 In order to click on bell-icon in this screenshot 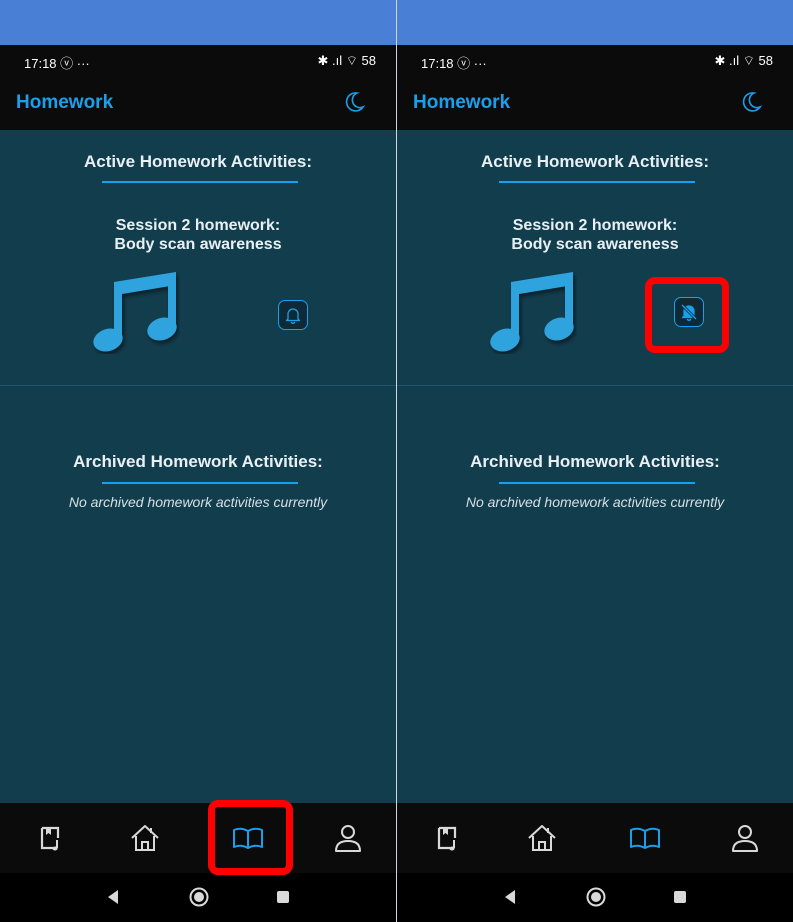, I will do `click(293, 316)`.